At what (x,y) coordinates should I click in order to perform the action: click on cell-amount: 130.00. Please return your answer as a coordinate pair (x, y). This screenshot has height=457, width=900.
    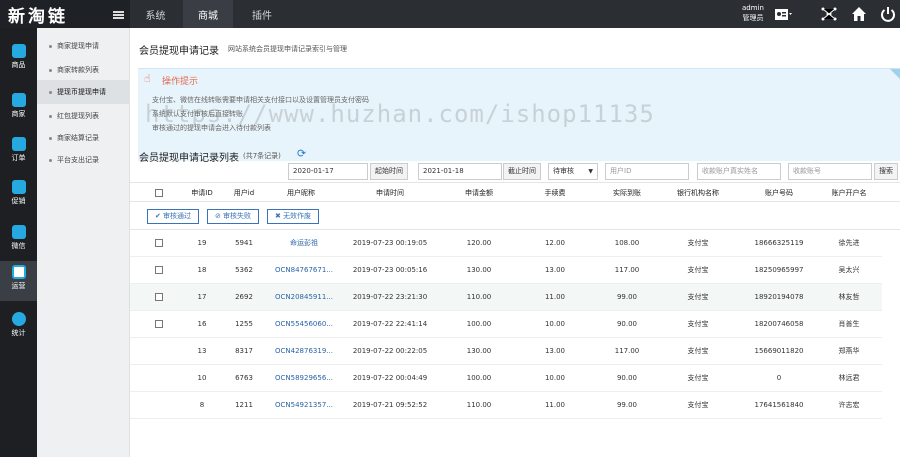
    Looking at the image, I should click on (479, 270).